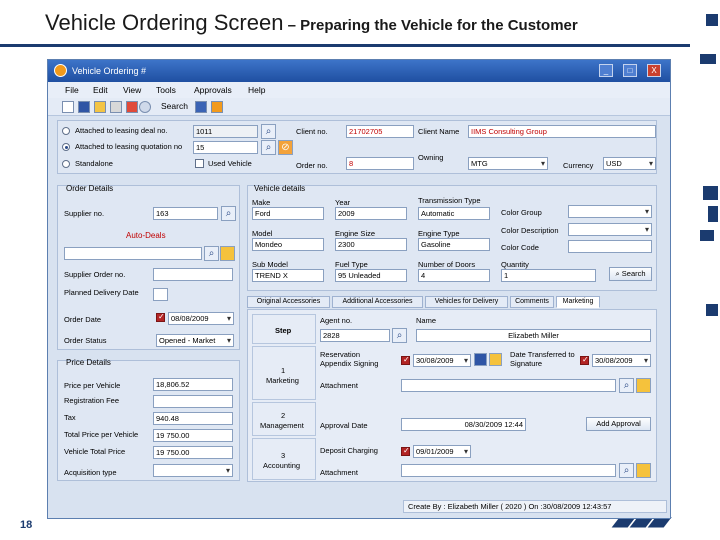 The width and height of the screenshot is (720, 540). Describe the element at coordinates (610, 229) in the screenshot. I see `color-description-select` at that location.